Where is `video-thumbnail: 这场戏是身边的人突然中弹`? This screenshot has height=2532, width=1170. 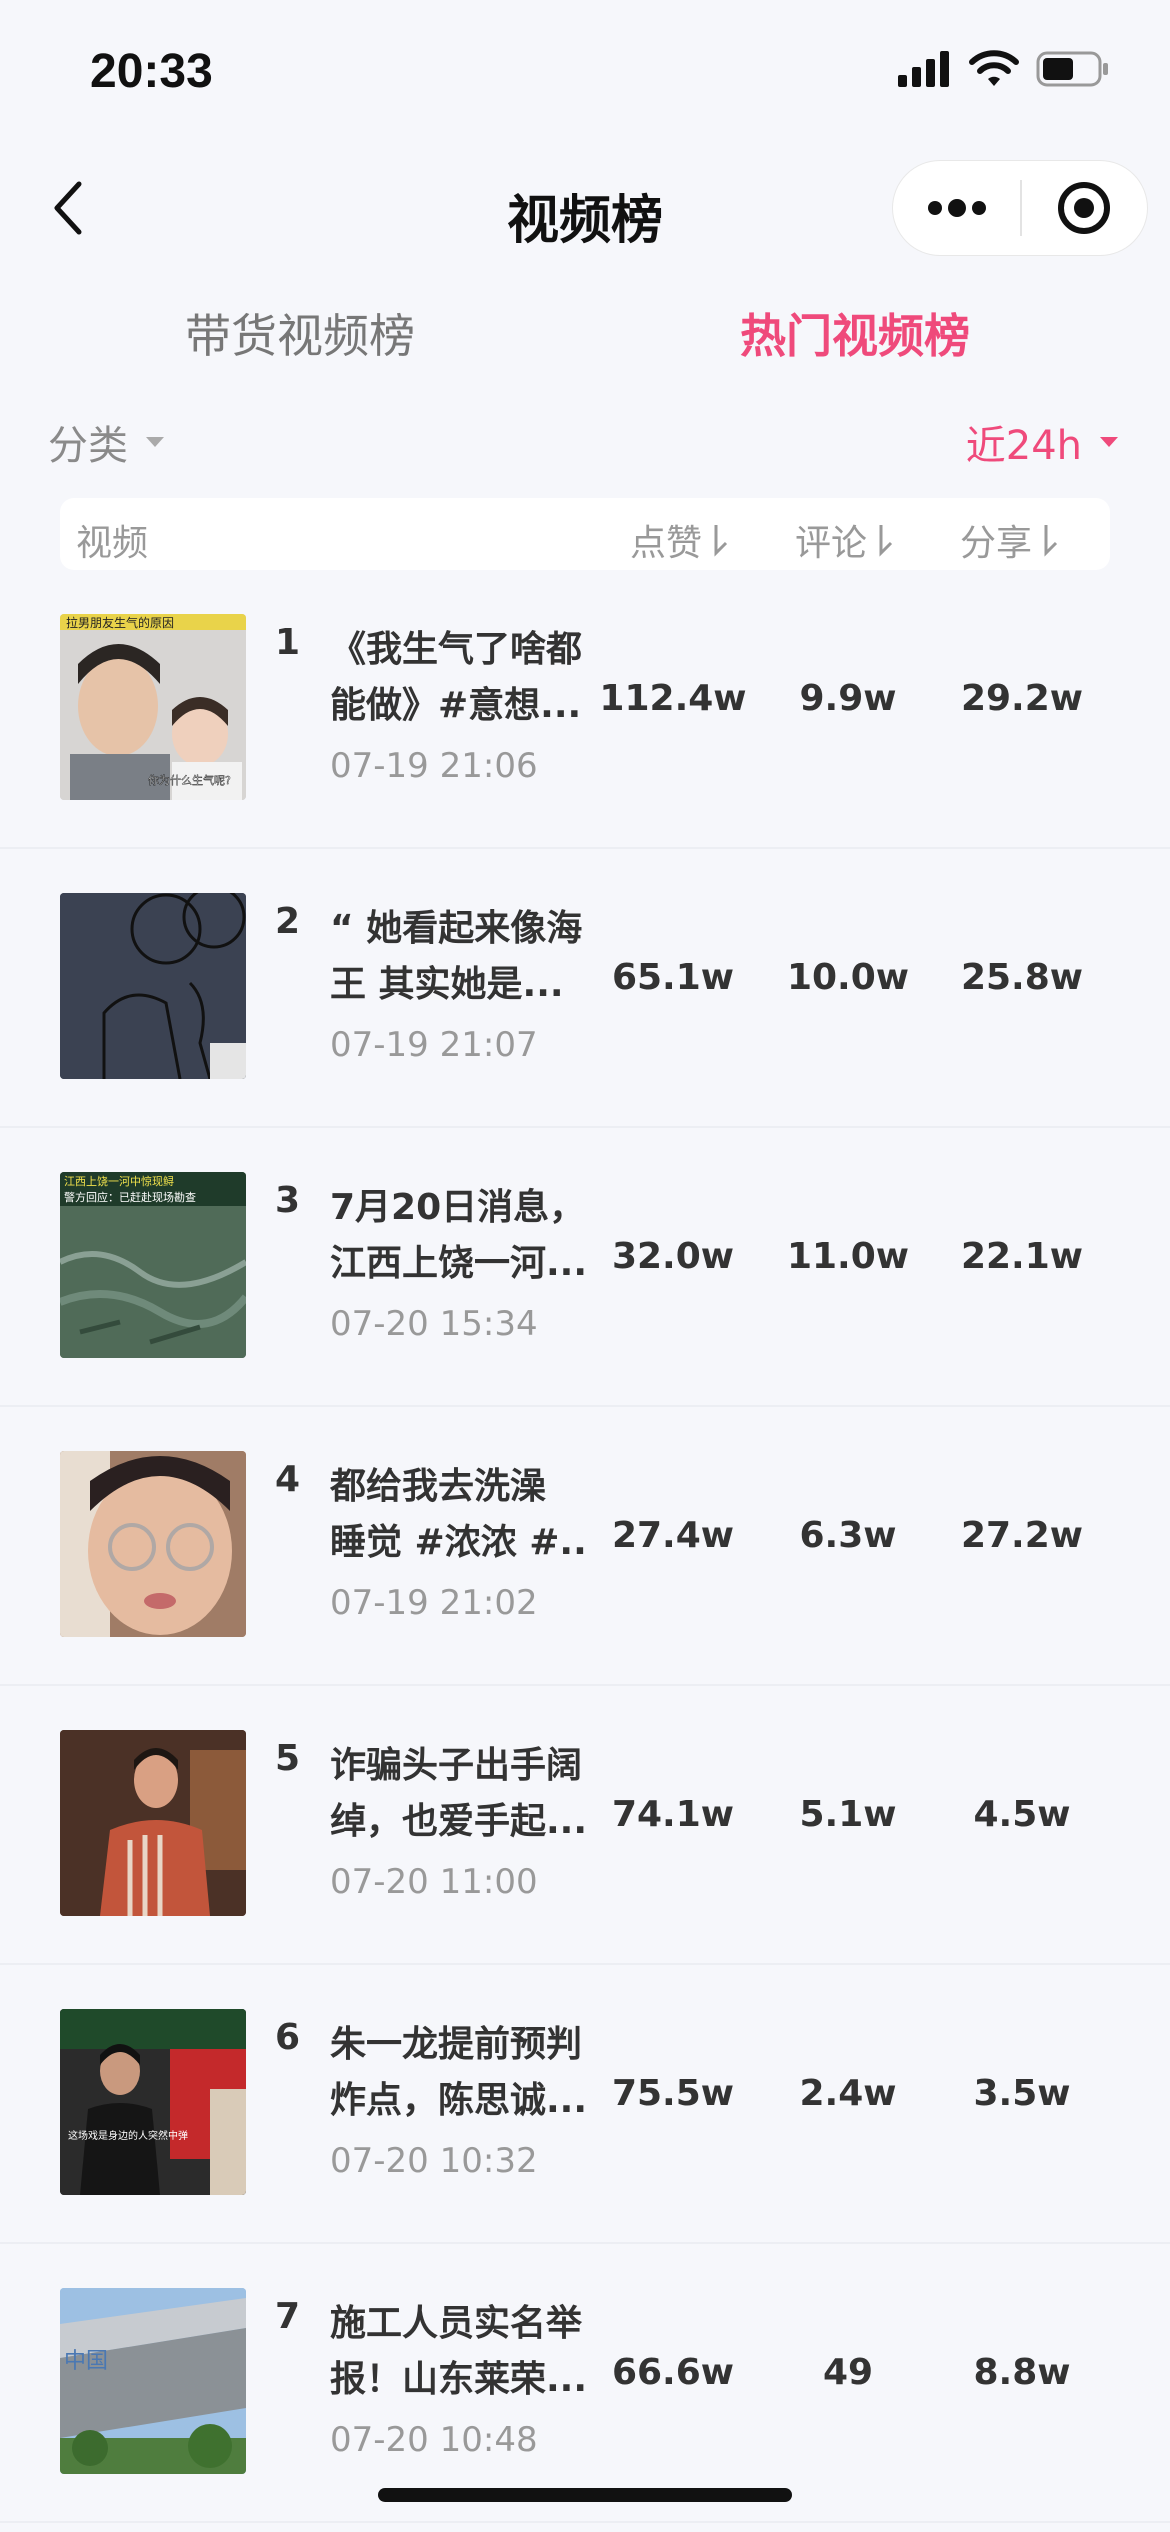 video-thumbnail: 这场戏是身边的人突然中弹 is located at coordinates (153, 2102).